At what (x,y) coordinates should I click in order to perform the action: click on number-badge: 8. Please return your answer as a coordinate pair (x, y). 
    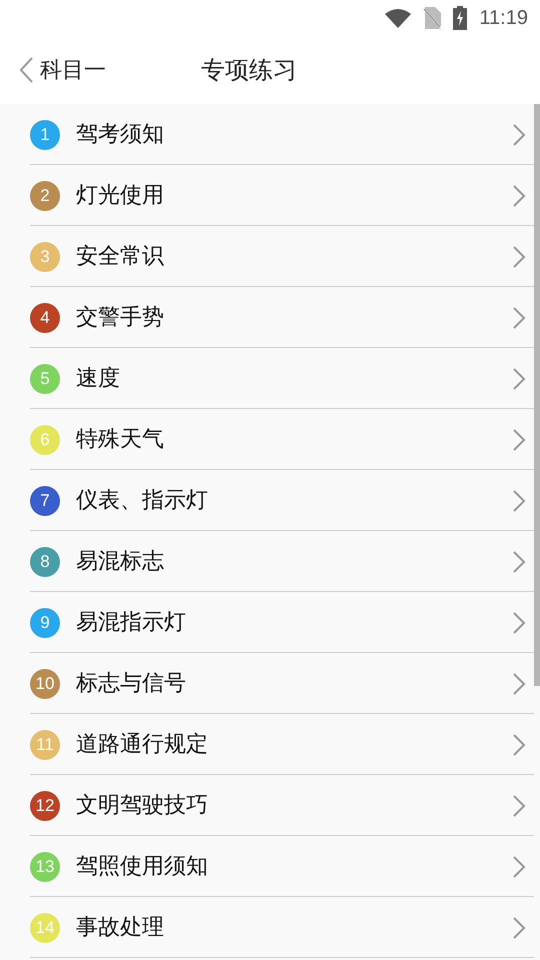
    Looking at the image, I should click on (45, 561).